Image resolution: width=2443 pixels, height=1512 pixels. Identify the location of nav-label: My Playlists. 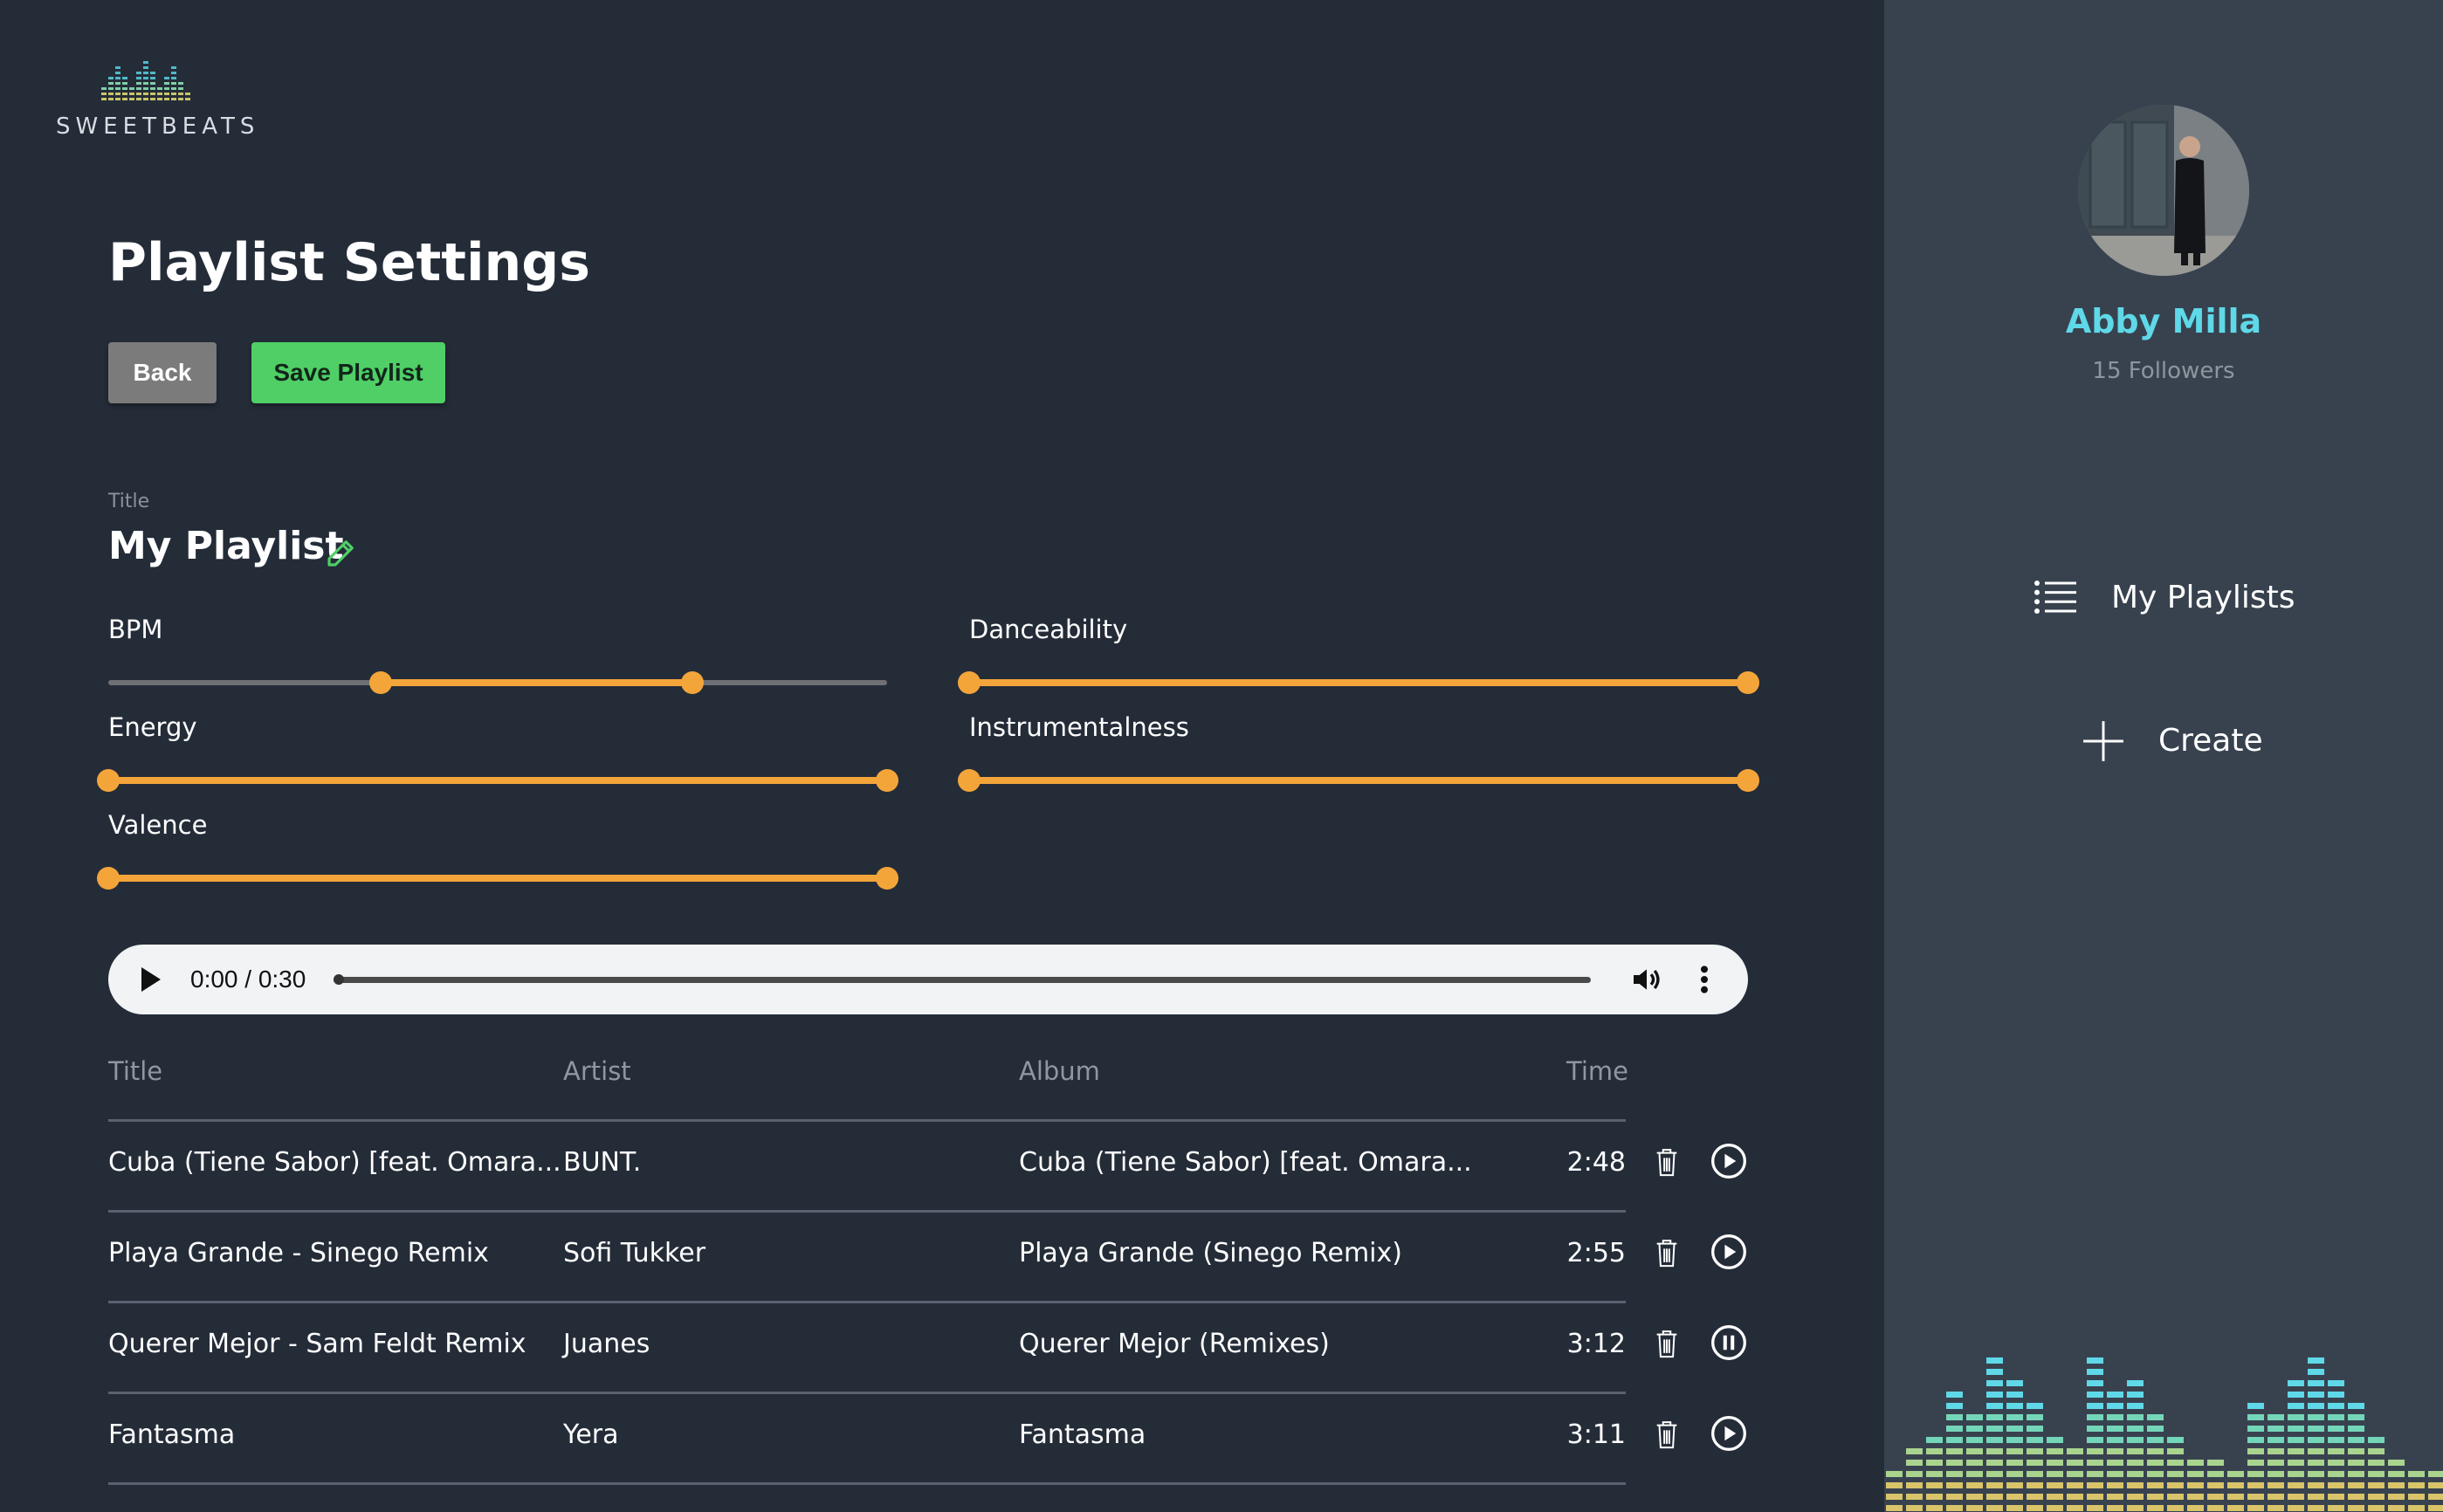
(2203, 597).